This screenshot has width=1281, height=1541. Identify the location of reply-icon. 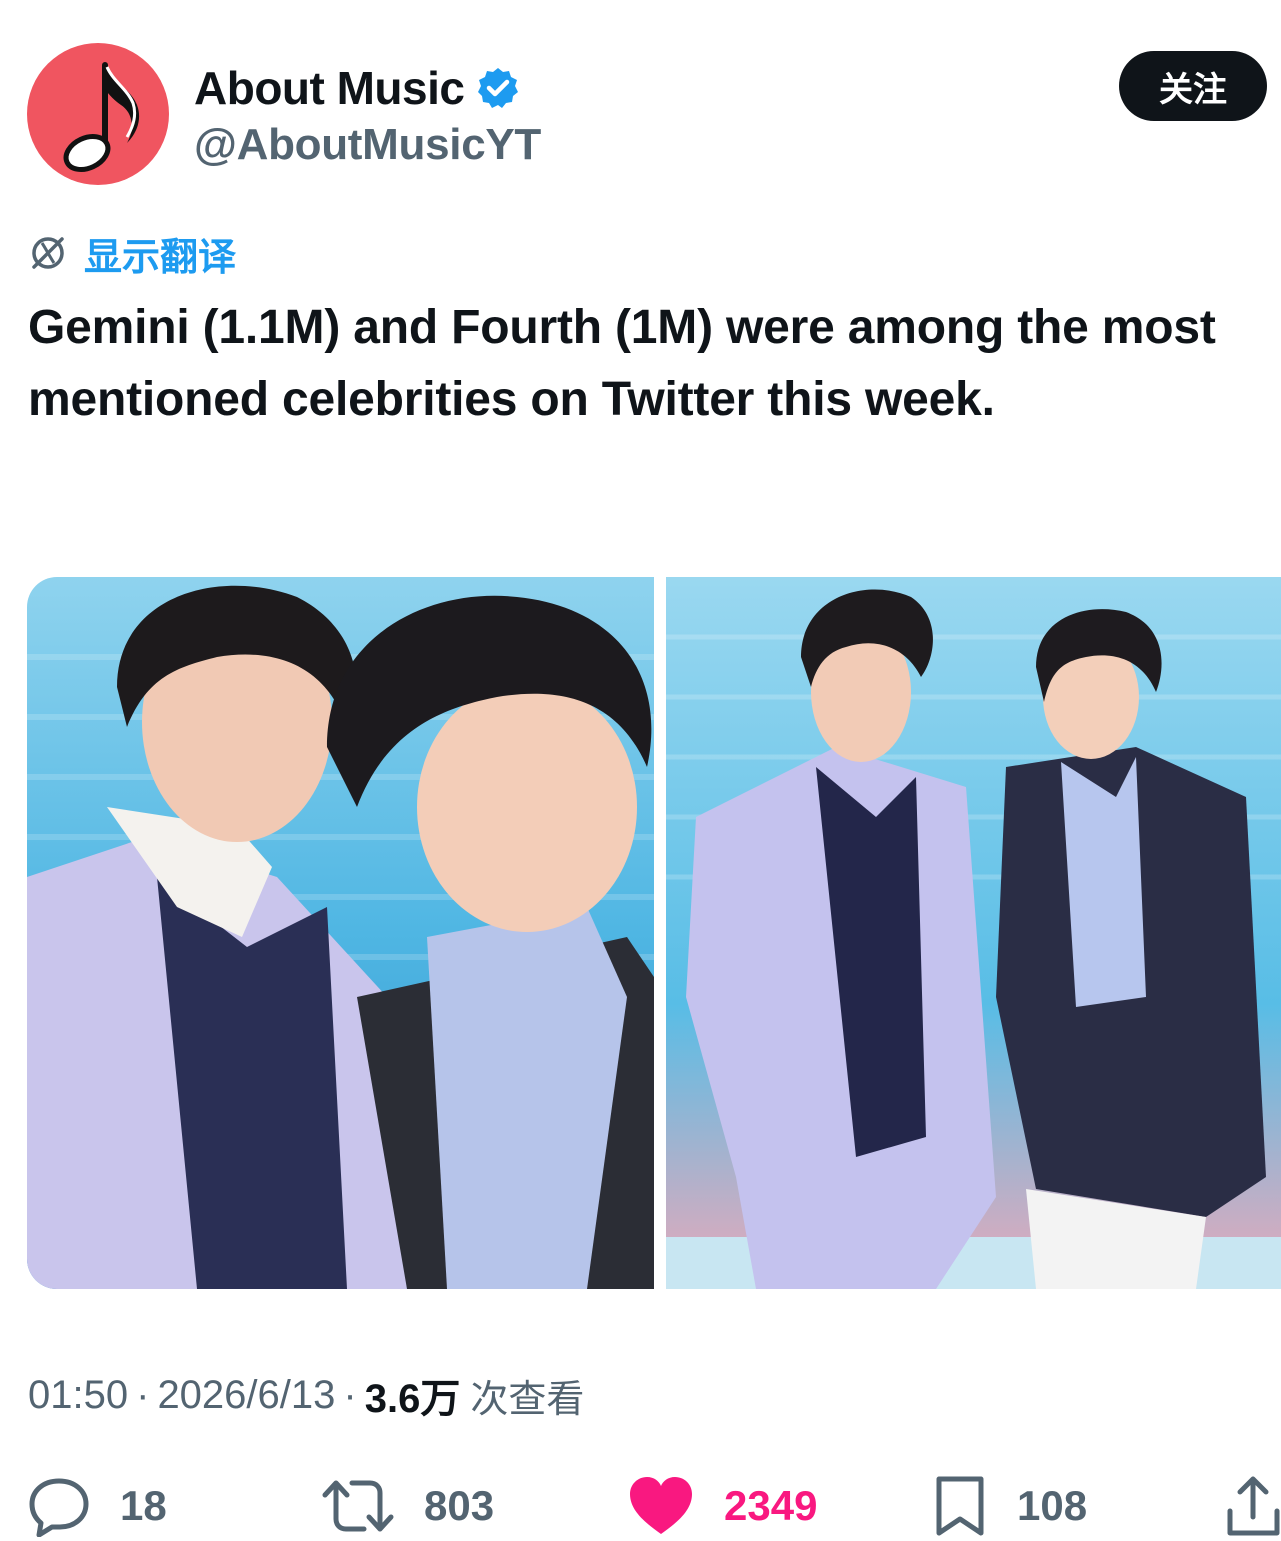
(59, 1507).